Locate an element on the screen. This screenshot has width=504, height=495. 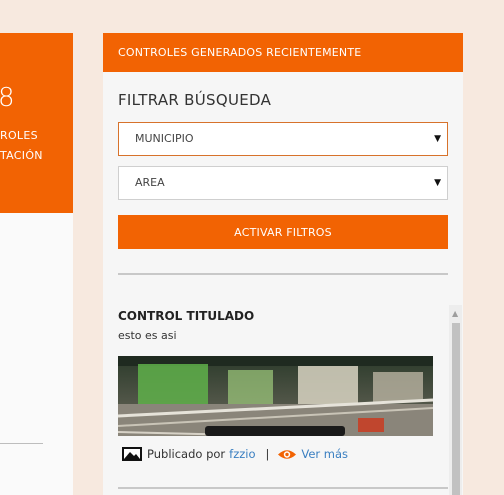
section-divider is located at coordinates (283, 274).